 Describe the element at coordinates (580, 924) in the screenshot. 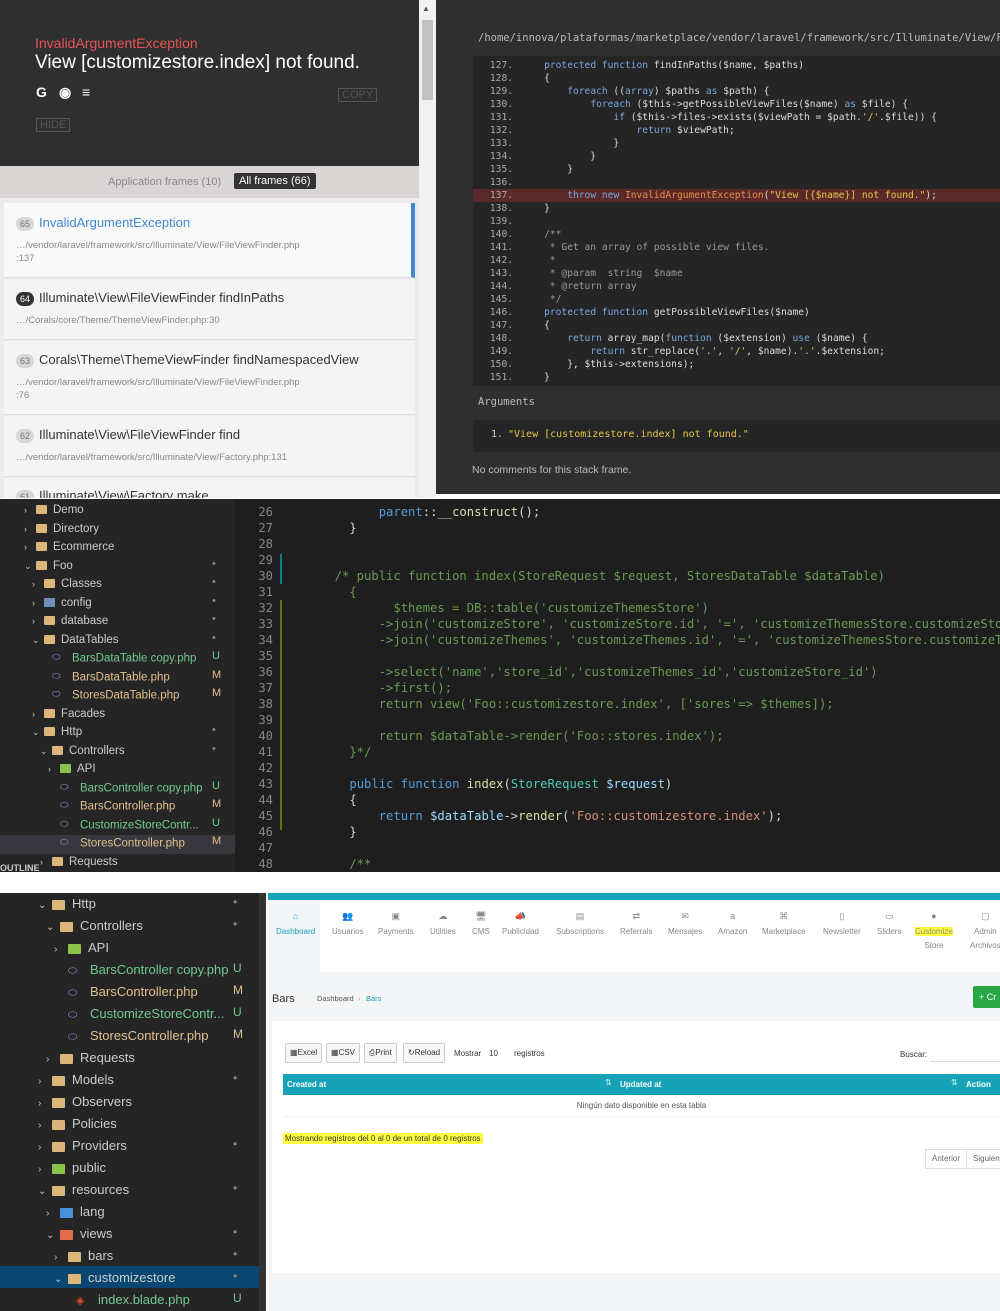

I see `nav-item-subscriptions: ▤ Subscriptions` at that location.